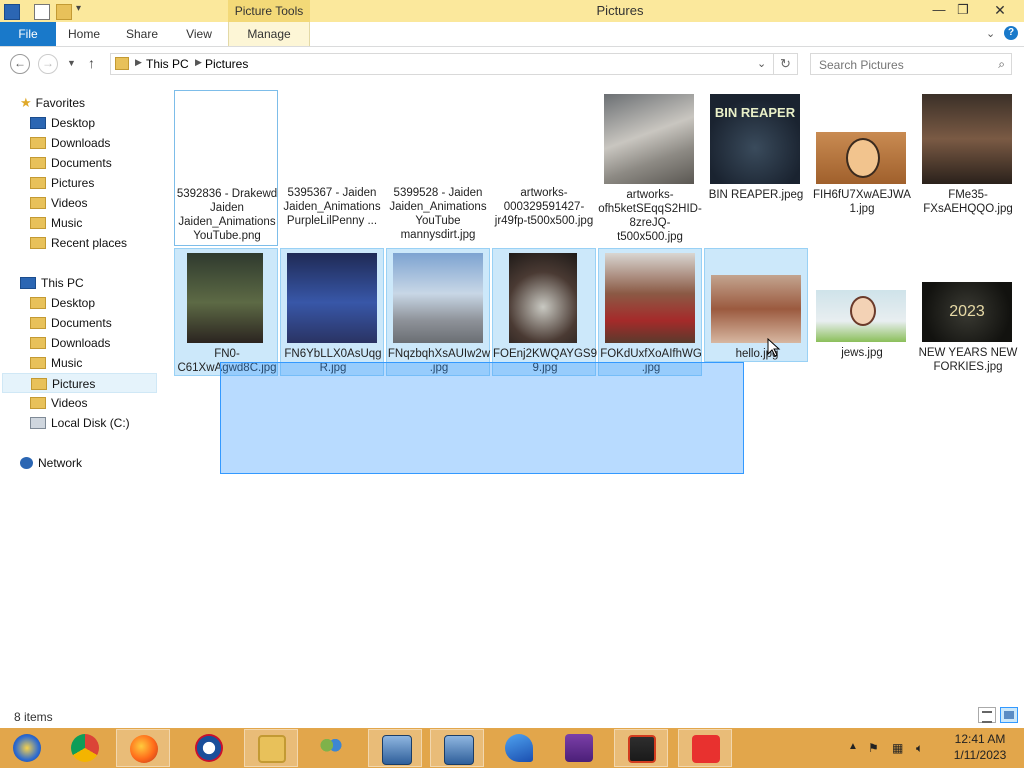 This screenshot has height=768, width=1024. Describe the element at coordinates (38, 203) in the screenshot. I see `videos-icon` at that location.